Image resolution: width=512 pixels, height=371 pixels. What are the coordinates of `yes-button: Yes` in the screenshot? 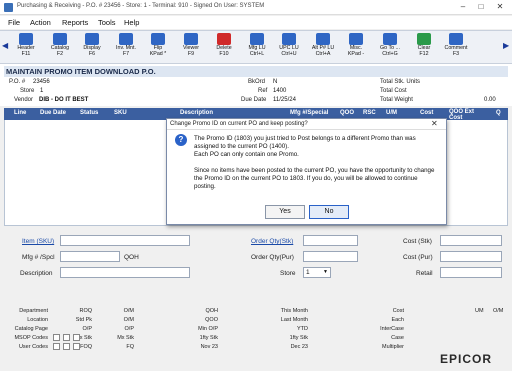 It's located at (285, 212).